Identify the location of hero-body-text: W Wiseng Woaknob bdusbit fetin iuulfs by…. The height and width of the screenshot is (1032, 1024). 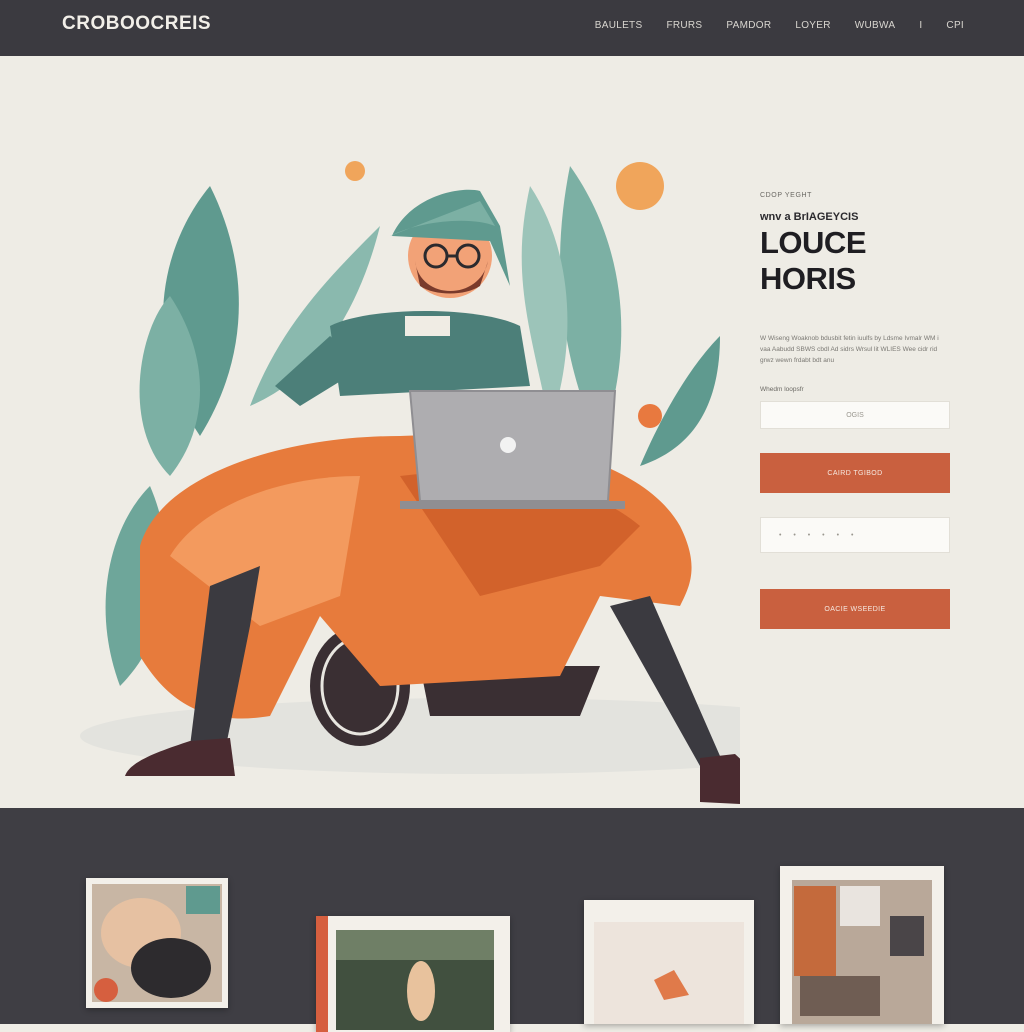
(849, 349).